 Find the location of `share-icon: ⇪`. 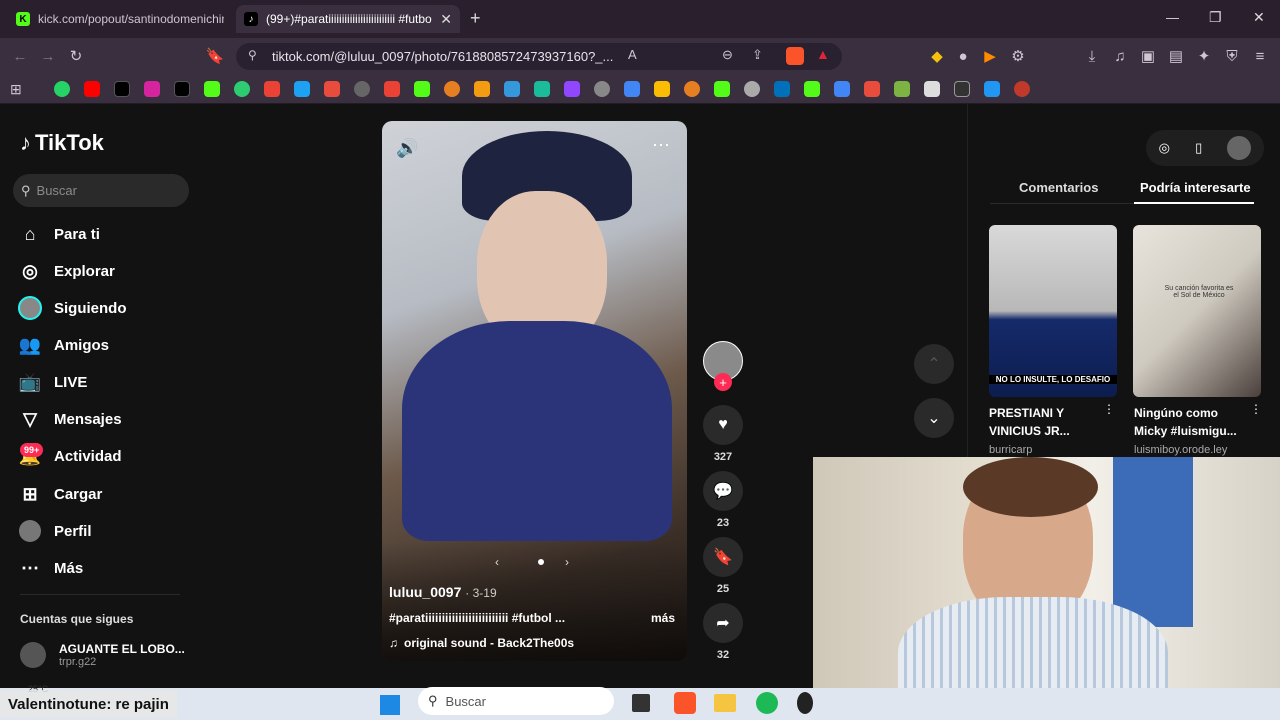

share-icon: ⇪ is located at coordinates (757, 55).